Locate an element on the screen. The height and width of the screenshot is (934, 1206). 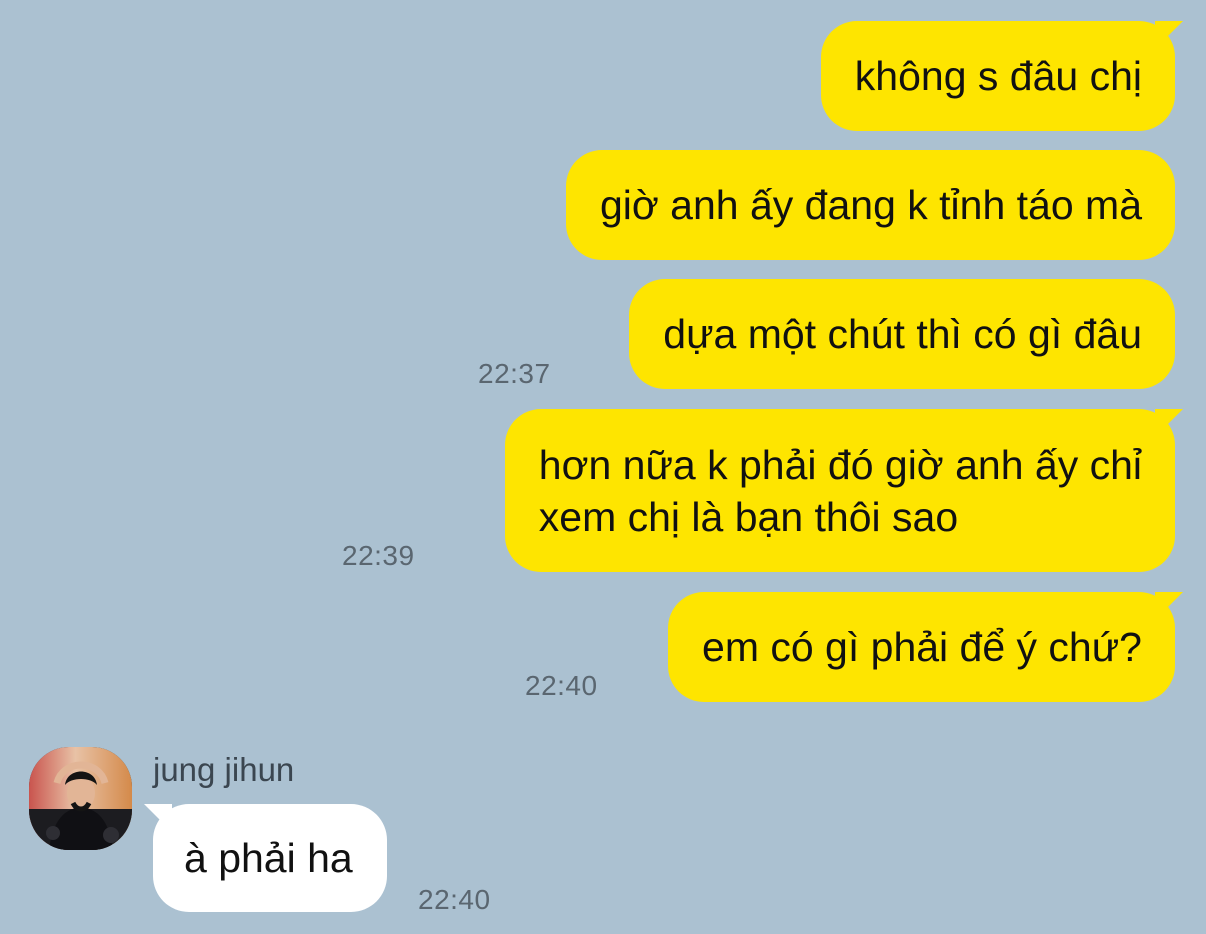
message-timestamp: 22:37 is located at coordinates (514, 373).